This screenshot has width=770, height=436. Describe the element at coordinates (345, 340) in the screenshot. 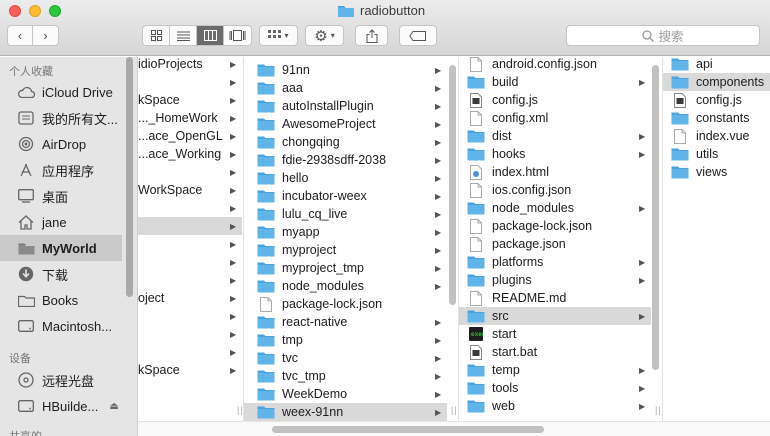

I see `file-row: tmp ▶` at that location.